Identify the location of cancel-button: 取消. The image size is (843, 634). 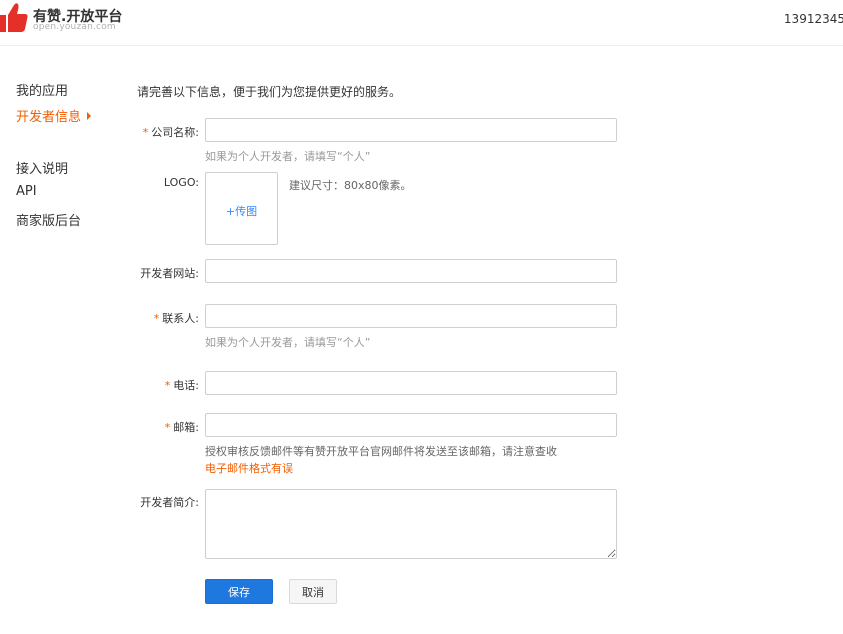
(313, 591).